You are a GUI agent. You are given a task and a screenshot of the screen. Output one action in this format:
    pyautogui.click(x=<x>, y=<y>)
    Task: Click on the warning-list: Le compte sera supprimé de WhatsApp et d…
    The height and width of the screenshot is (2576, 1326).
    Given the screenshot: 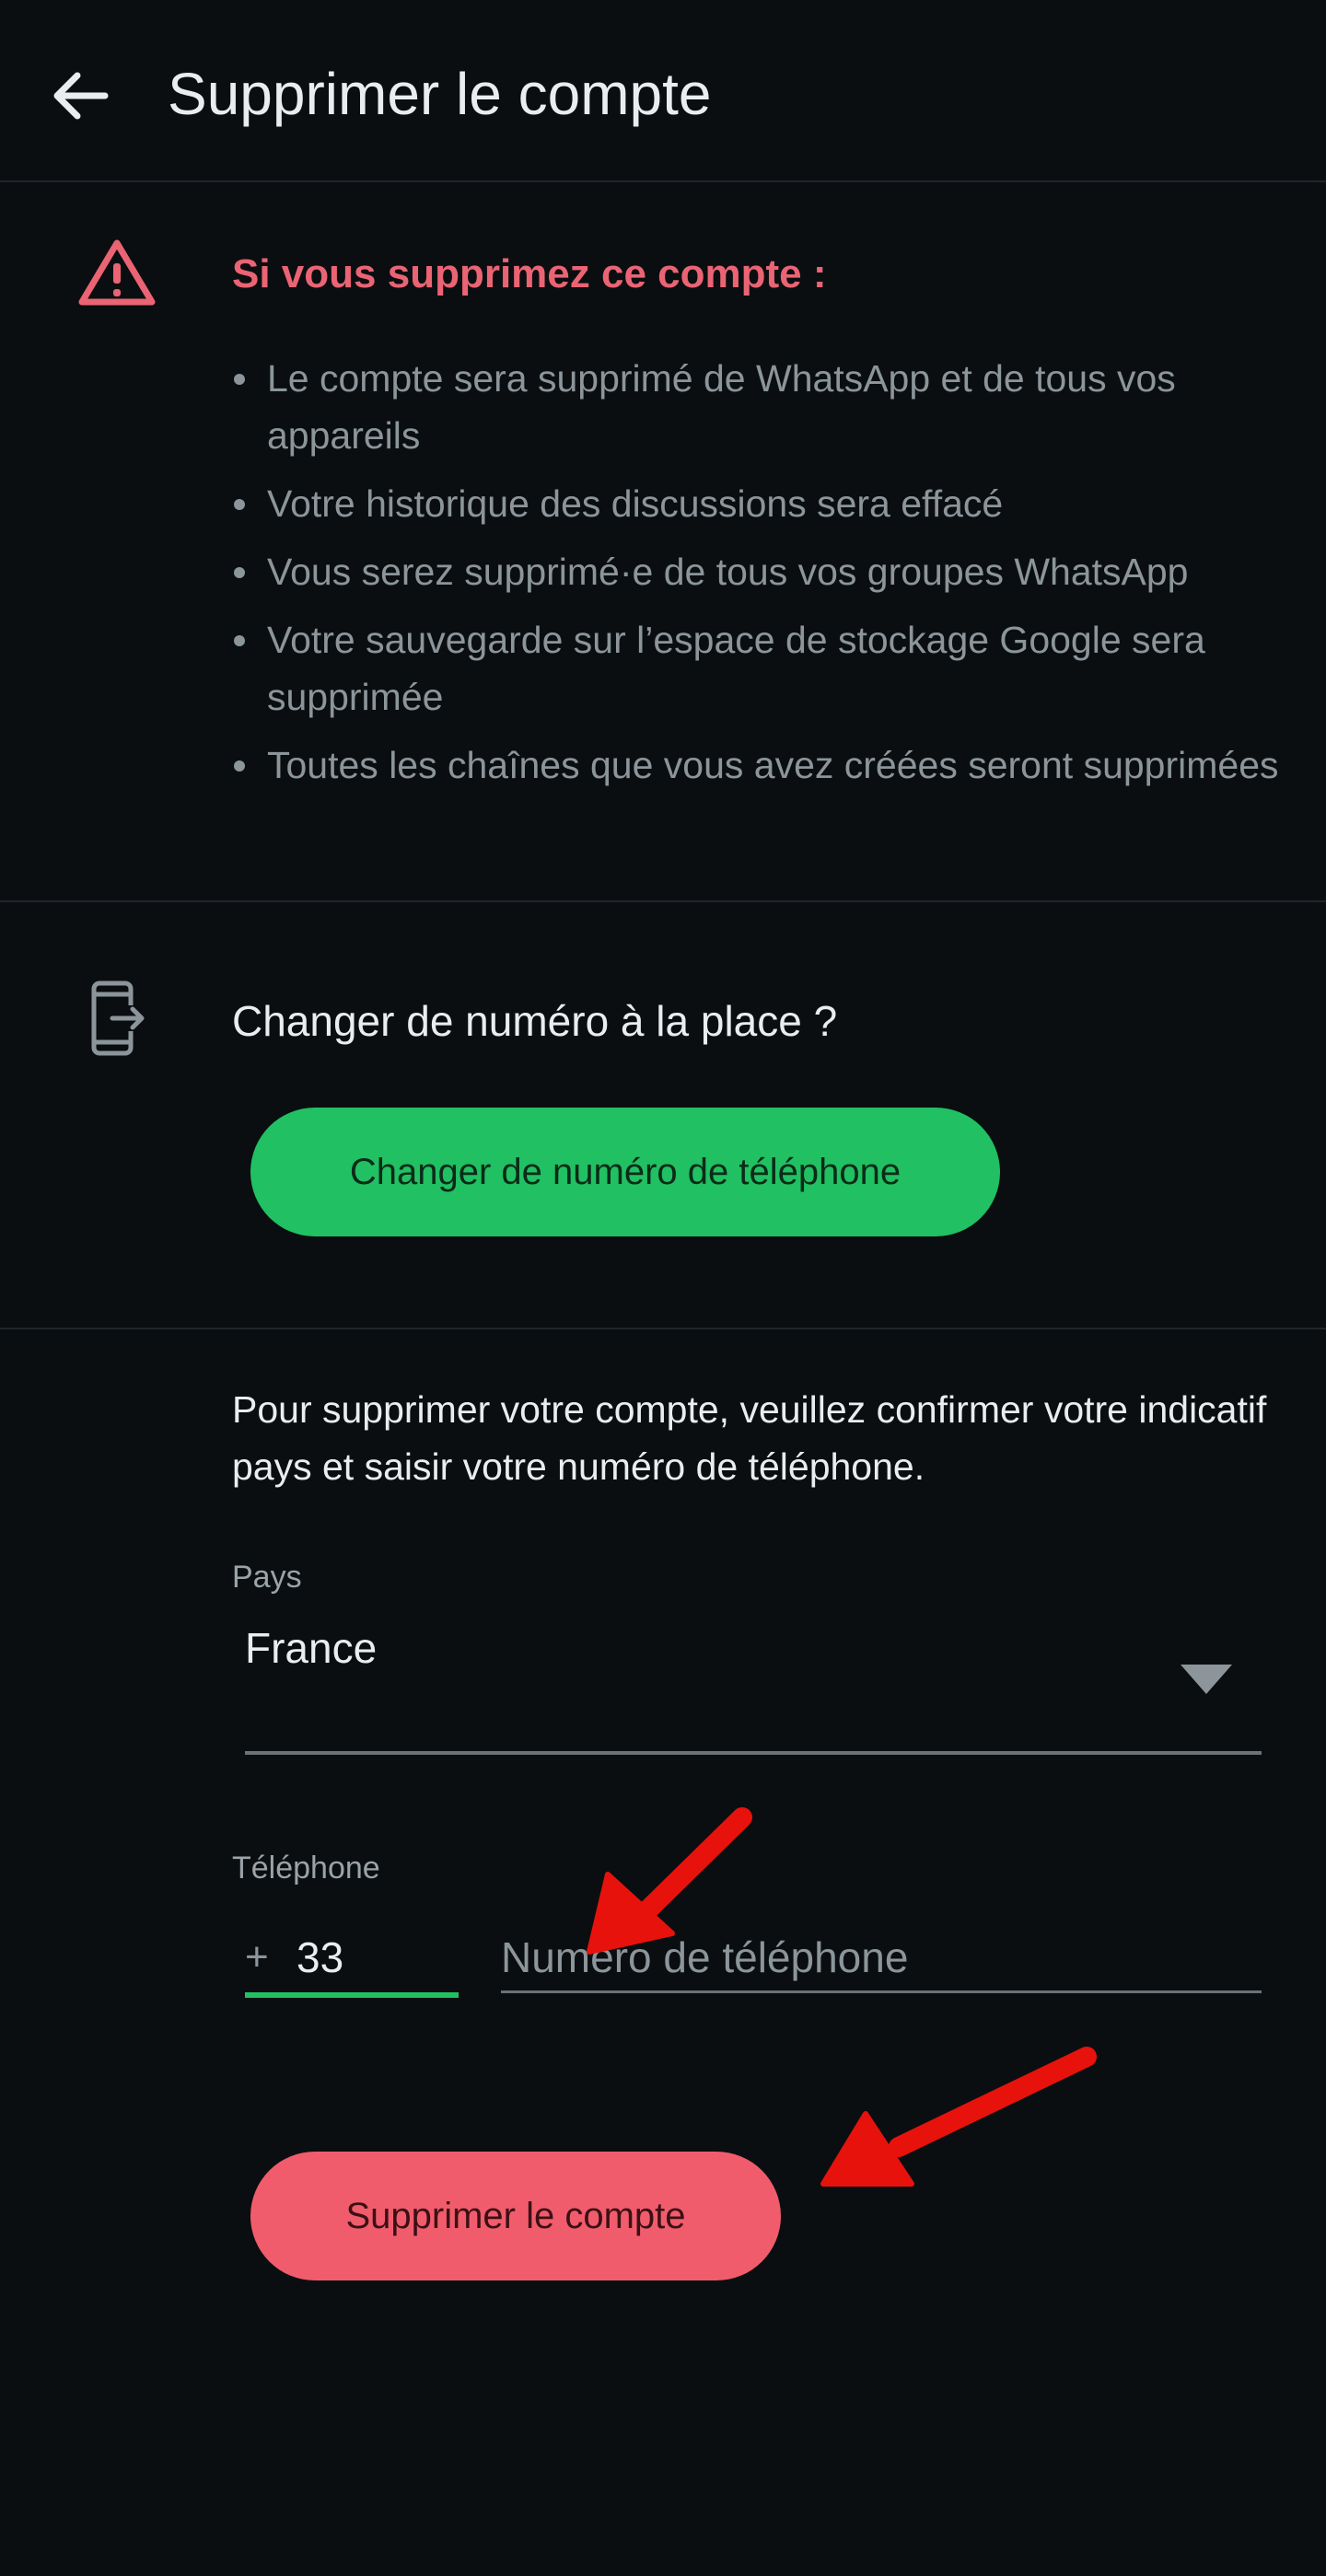 What is the action you would take?
    pyautogui.click(x=761, y=577)
    